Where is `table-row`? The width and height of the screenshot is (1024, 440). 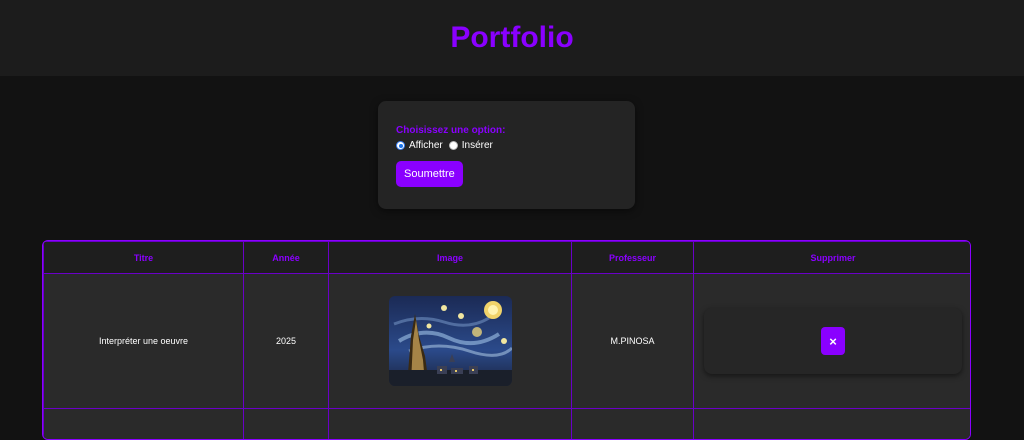
table-row is located at coordinates (506, 423).